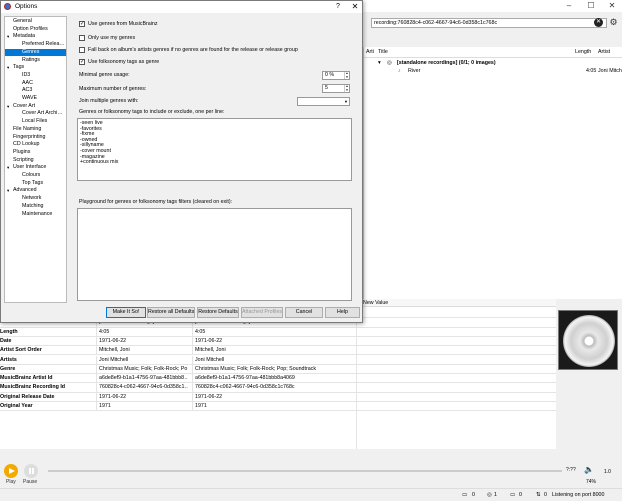 Image resolution: width=622 pixels, height=501 pixels. I want to click on pending-icon: ▭, so click(513, 495).